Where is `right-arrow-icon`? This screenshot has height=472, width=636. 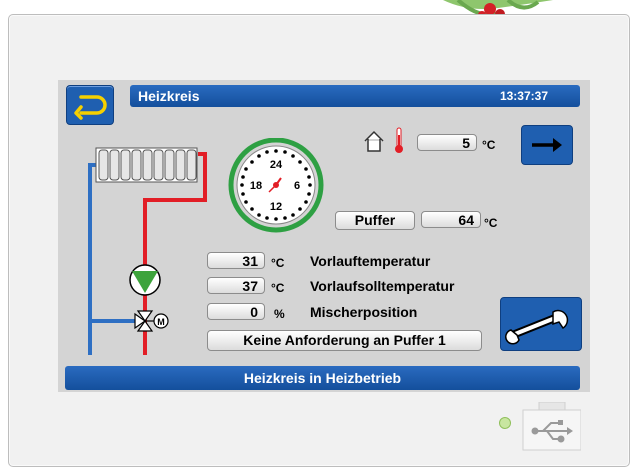
right-arrow-icon is located at coordinates (547, 145).